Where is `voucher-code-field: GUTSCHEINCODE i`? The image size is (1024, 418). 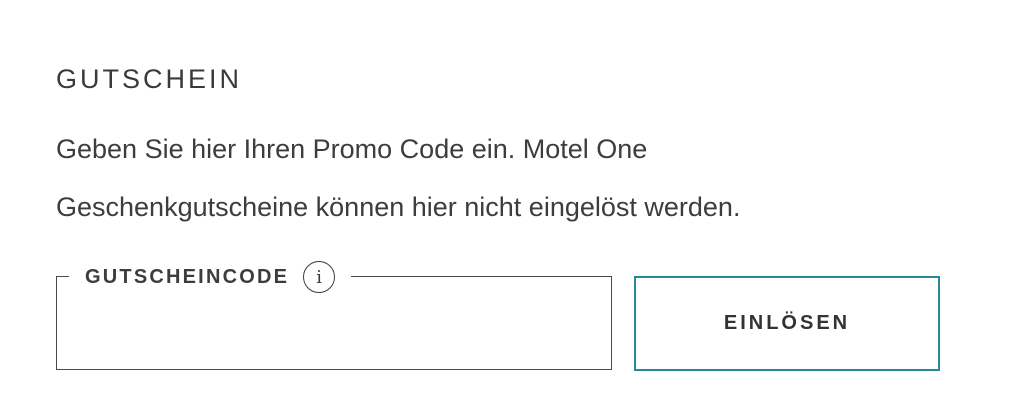 voucher-code-field: GUTSCHEINCODE i is located at coordinates (334, 315).